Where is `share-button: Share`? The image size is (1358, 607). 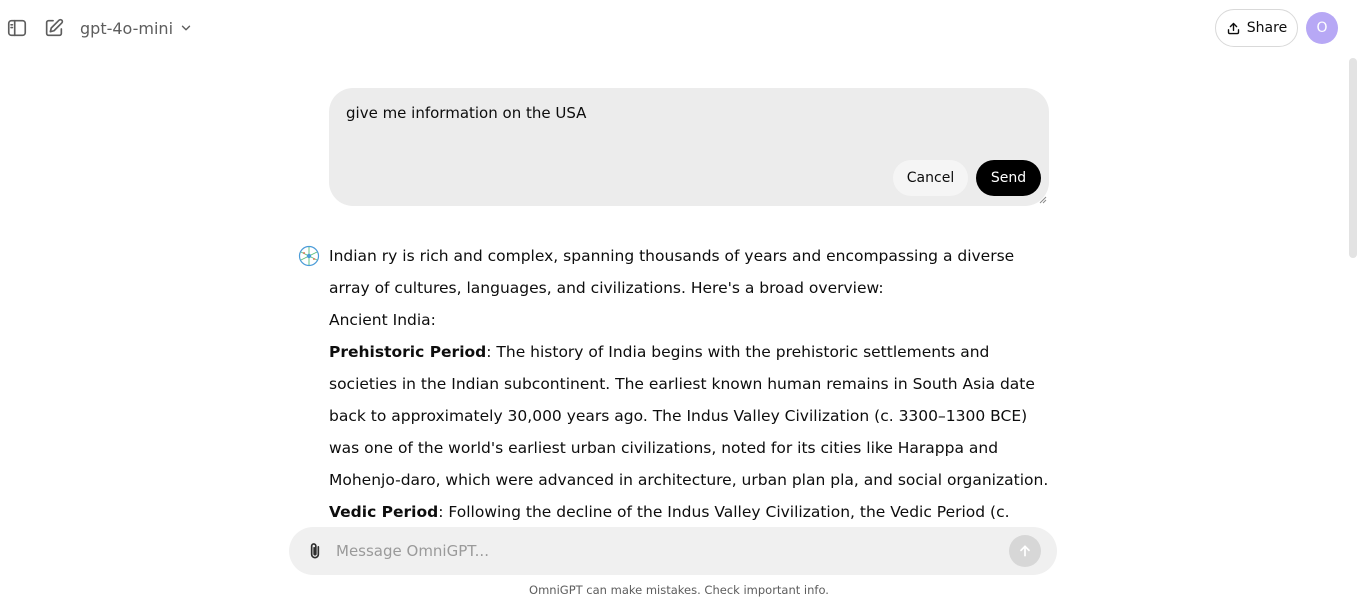 share-button: Share is located at coordinates (1256, 28).